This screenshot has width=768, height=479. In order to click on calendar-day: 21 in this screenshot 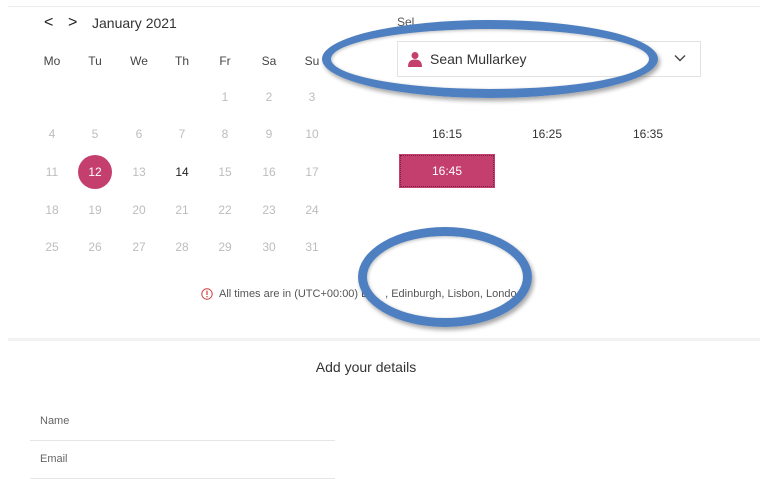, I will do `click(182, 210)`.